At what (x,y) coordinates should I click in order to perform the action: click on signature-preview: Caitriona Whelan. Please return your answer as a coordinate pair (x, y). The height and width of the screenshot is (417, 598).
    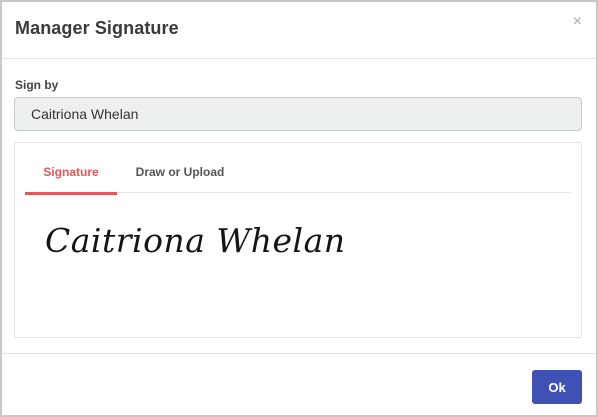
    Looking at the image, I should click on (305, 251).